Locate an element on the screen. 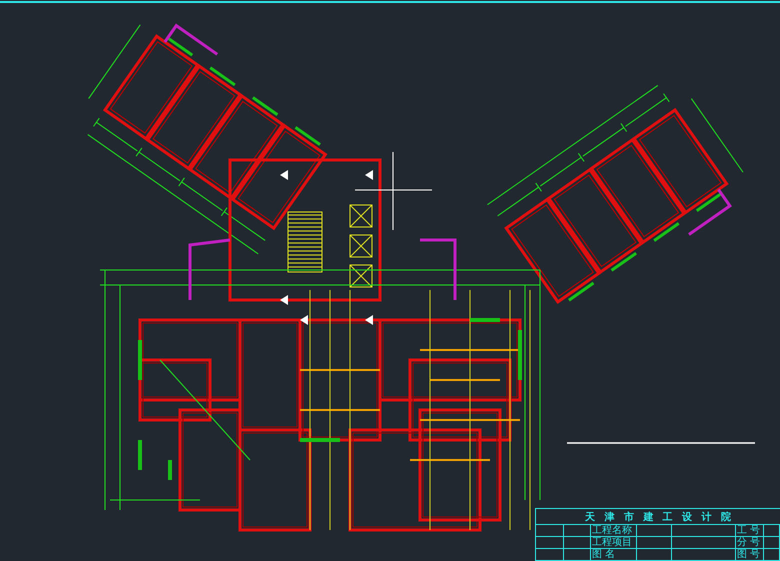 Image resolution: width=780 pixels, height=561 pixels. title-block-label: 图 号 is located at coordinates (750, 555).